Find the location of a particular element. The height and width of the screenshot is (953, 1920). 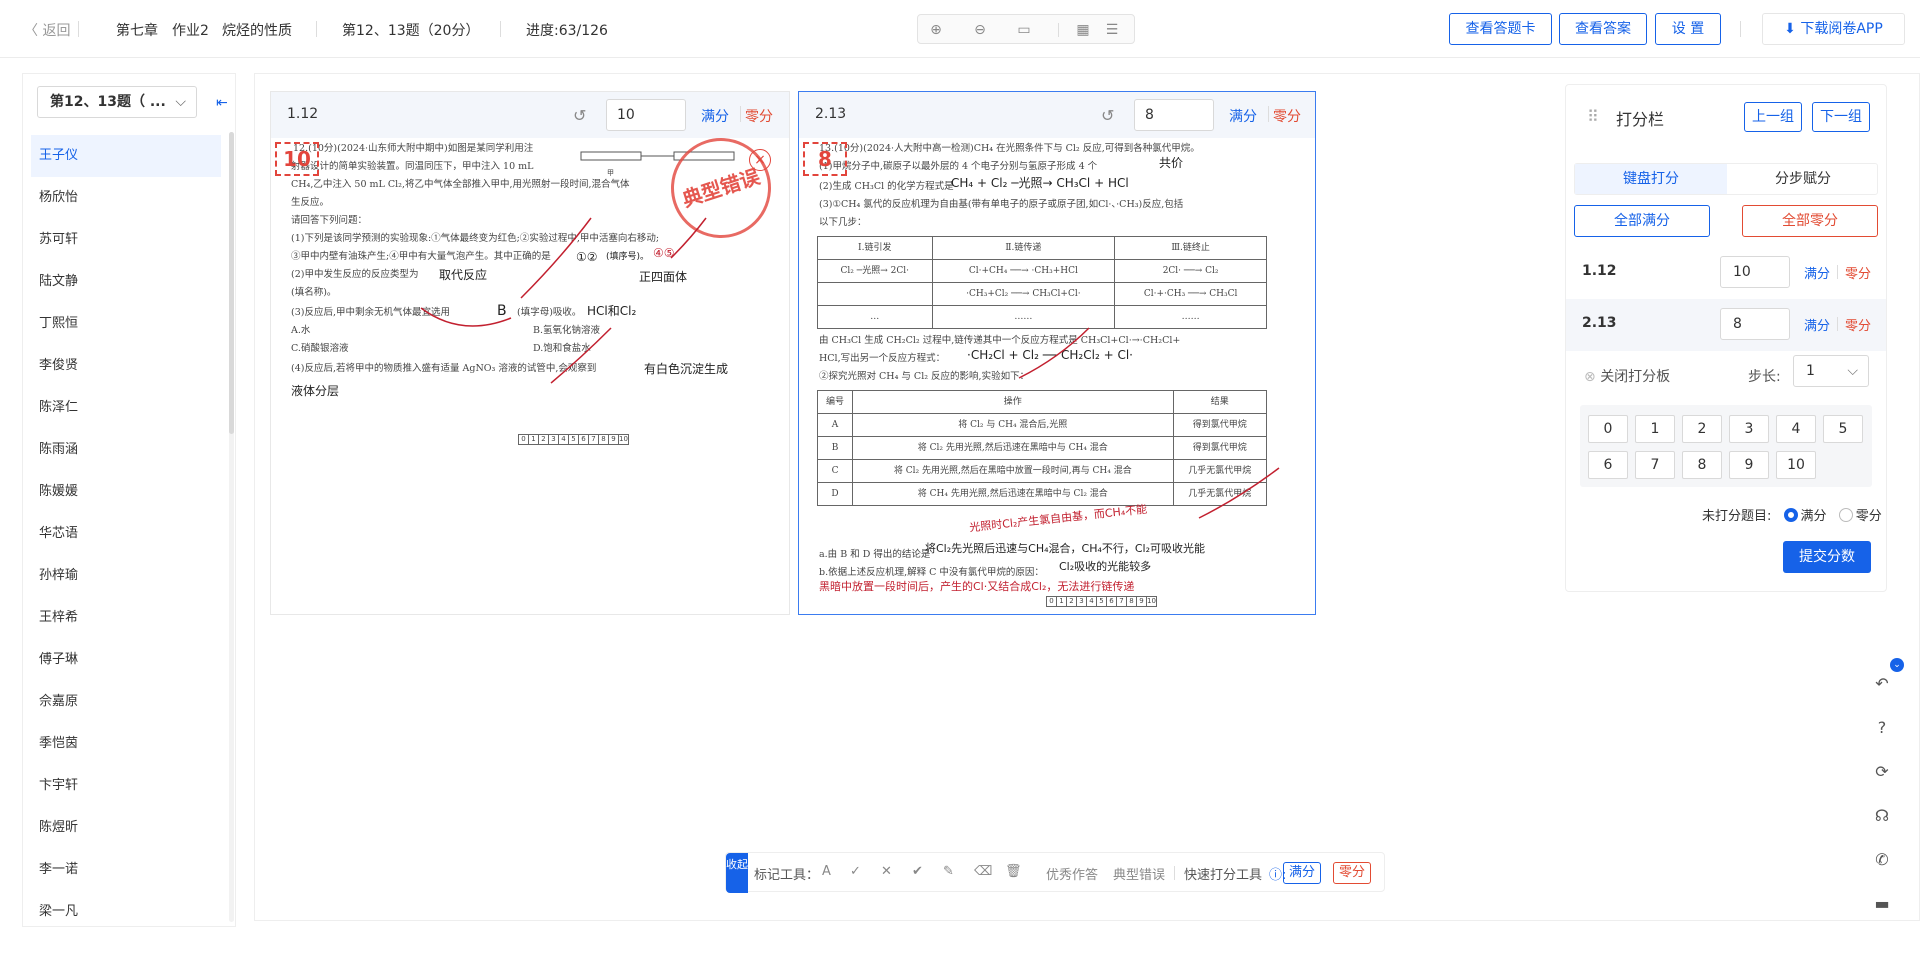

all-zero-button: 全部零分 is located at coordinates (1810, 221).